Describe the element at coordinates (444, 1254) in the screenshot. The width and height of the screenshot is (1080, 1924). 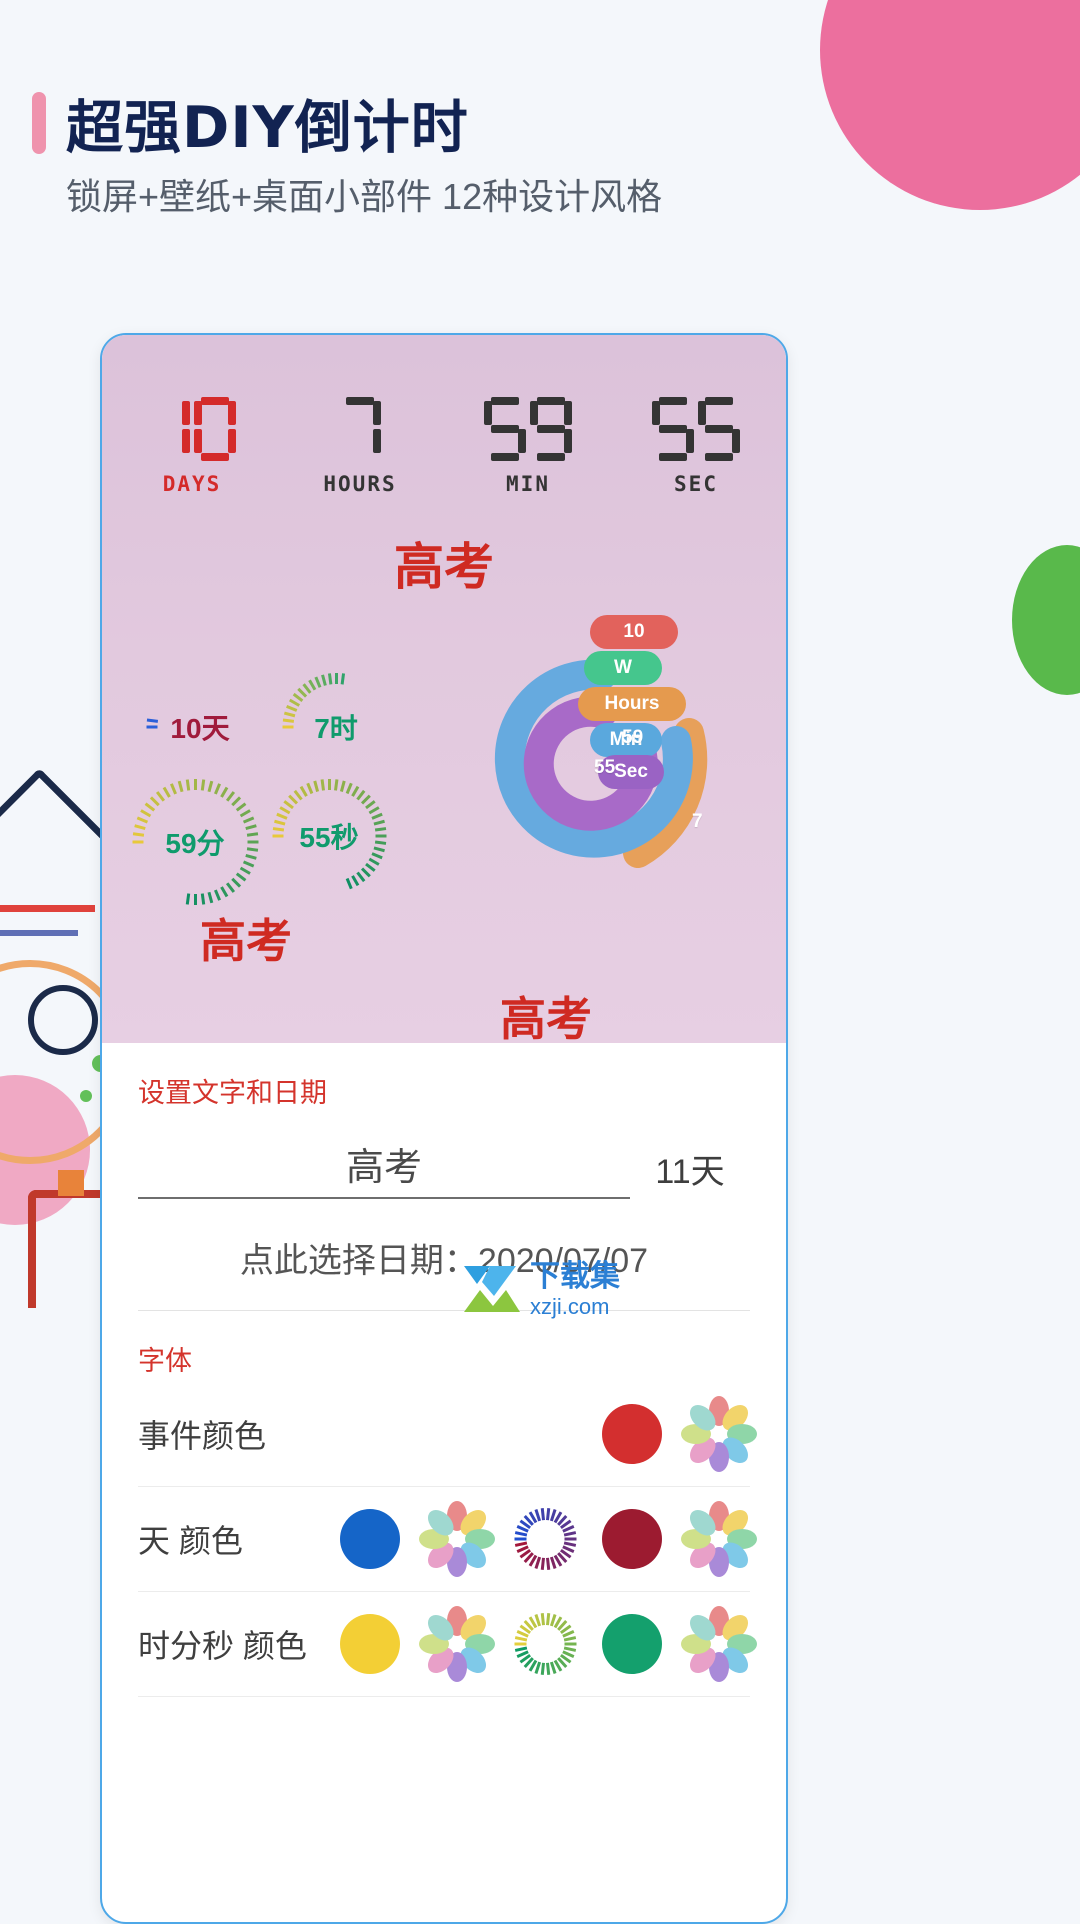
I see `date-picker-row: 点此选择日期：2020/07/07` at that location.